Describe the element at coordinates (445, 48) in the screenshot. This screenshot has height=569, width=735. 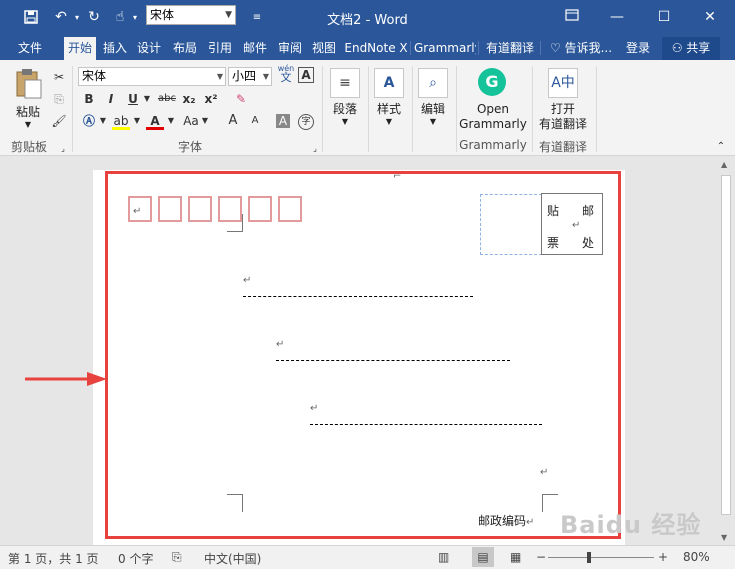
I see `tab-grammarly: Grammarly` at that location.